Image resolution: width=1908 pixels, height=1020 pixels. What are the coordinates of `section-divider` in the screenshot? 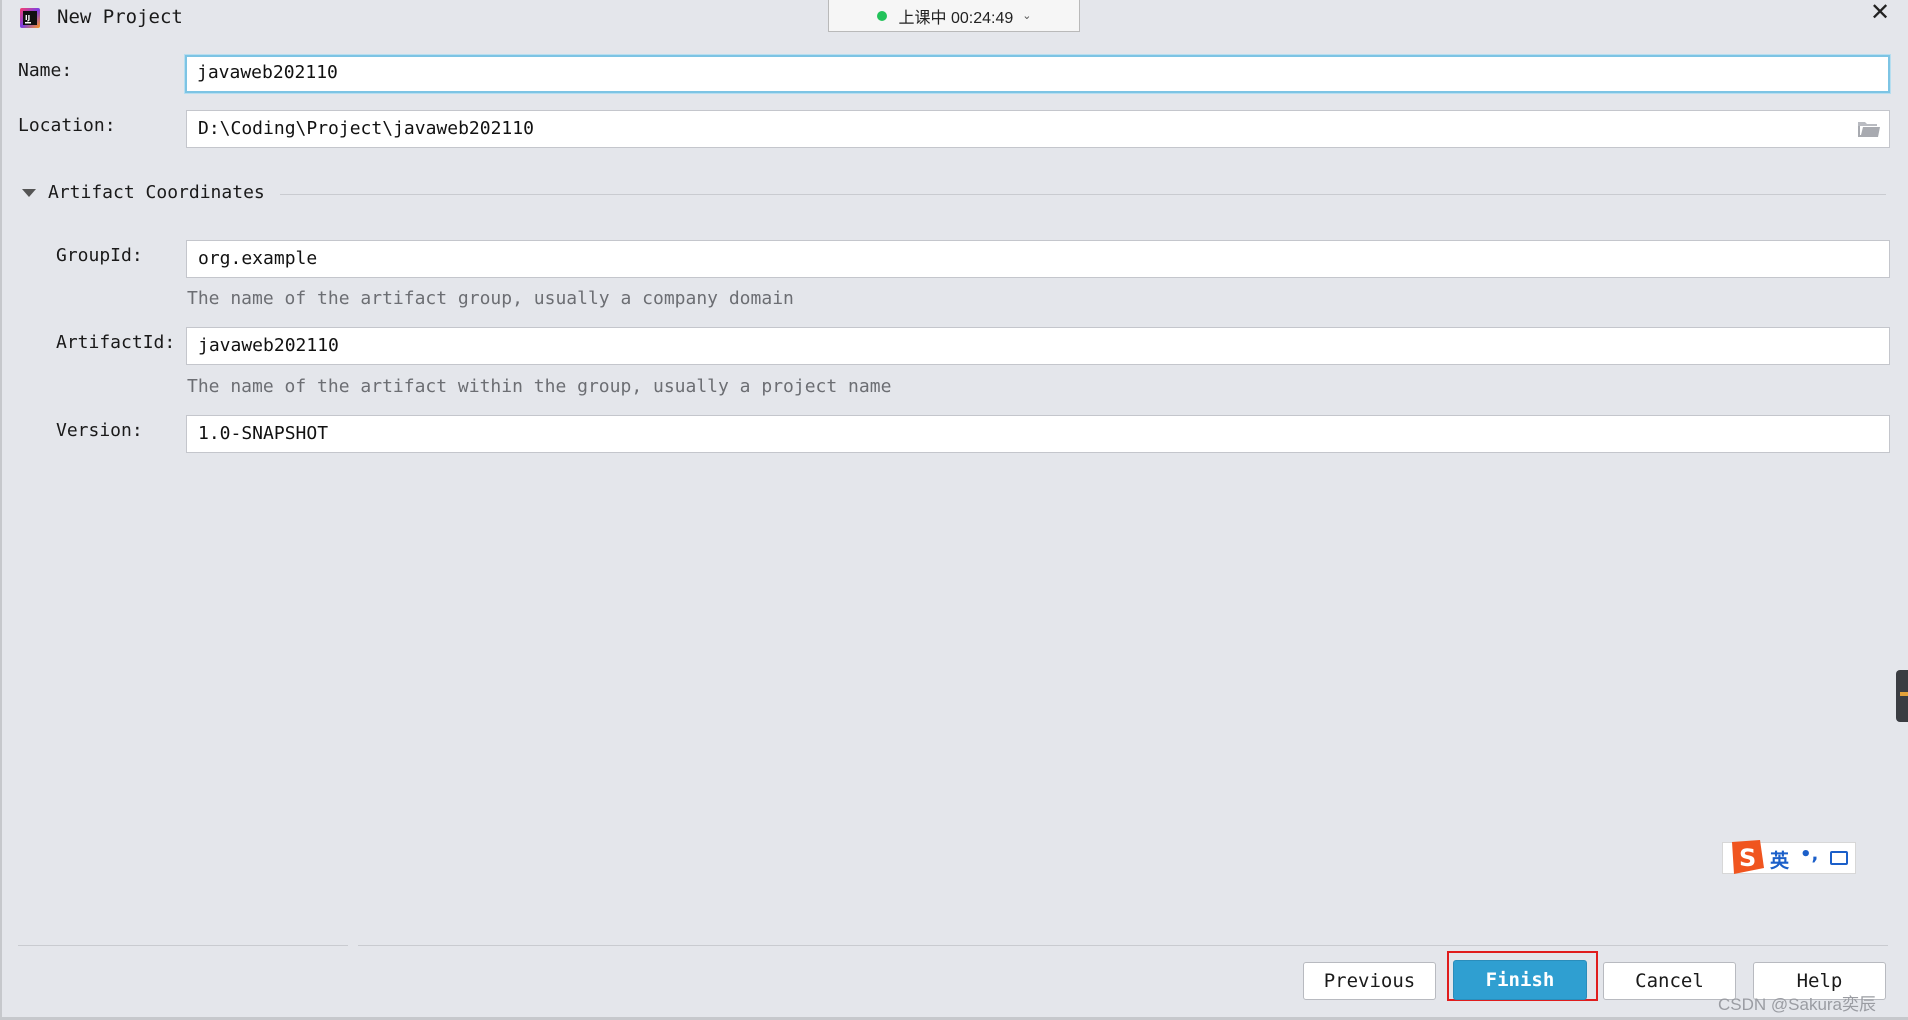 It's located at (1083, 194).